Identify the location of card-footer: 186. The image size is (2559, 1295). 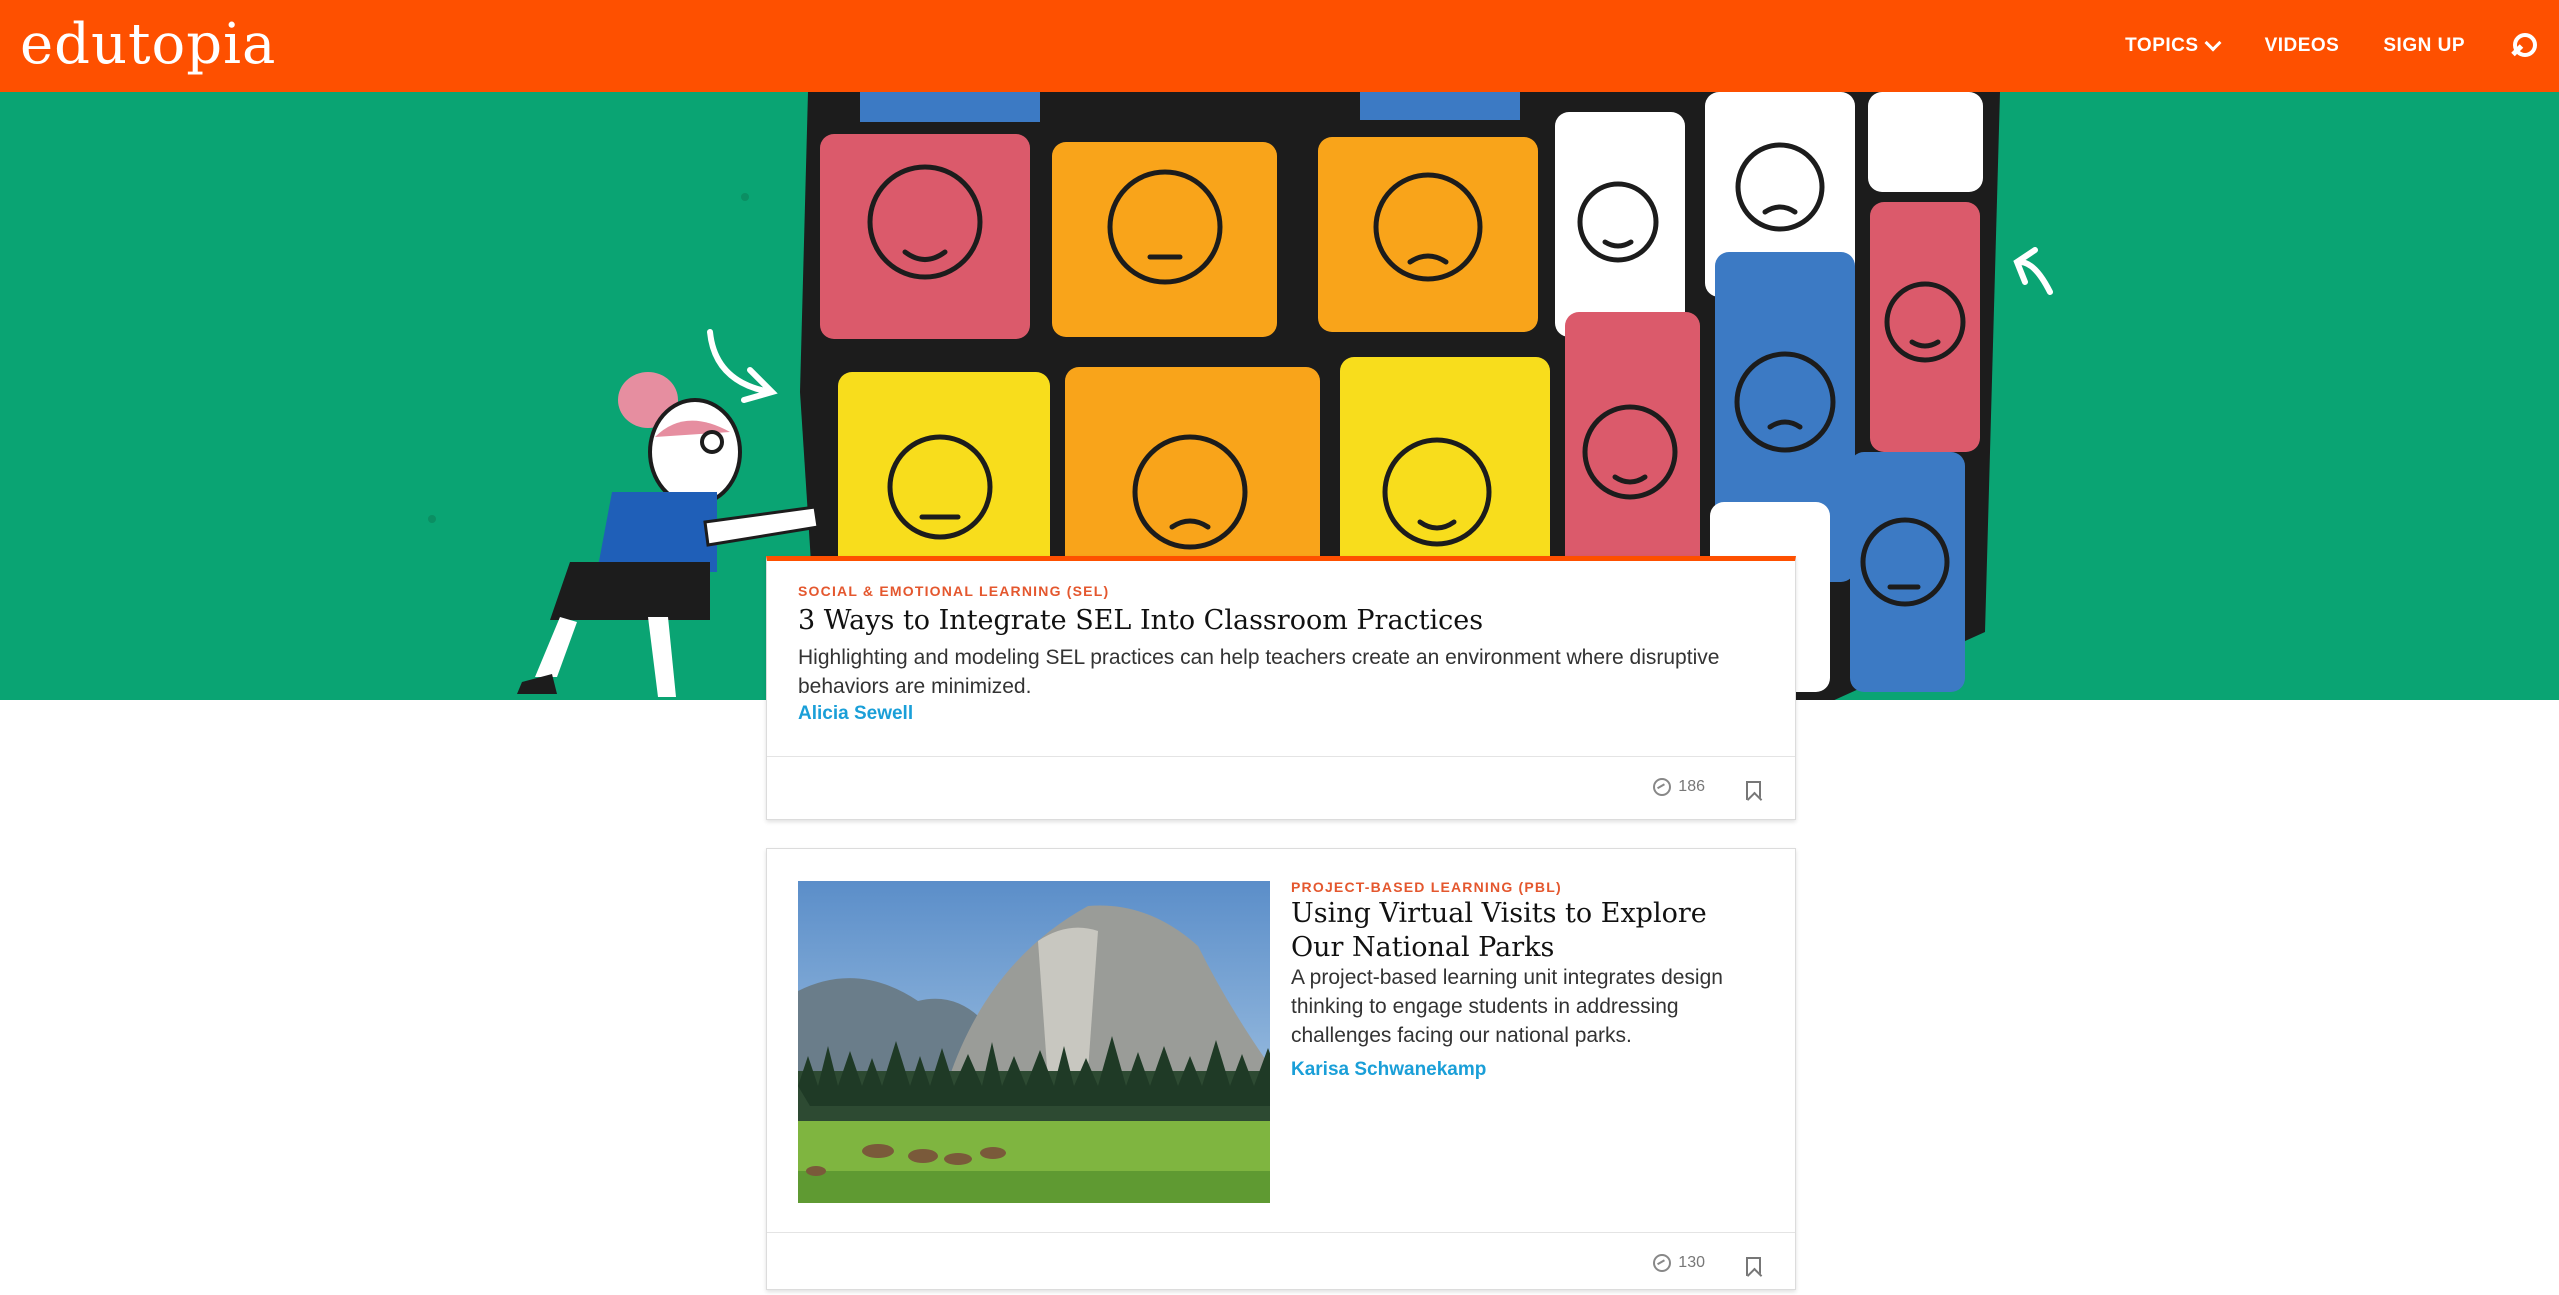
(1281, 787).